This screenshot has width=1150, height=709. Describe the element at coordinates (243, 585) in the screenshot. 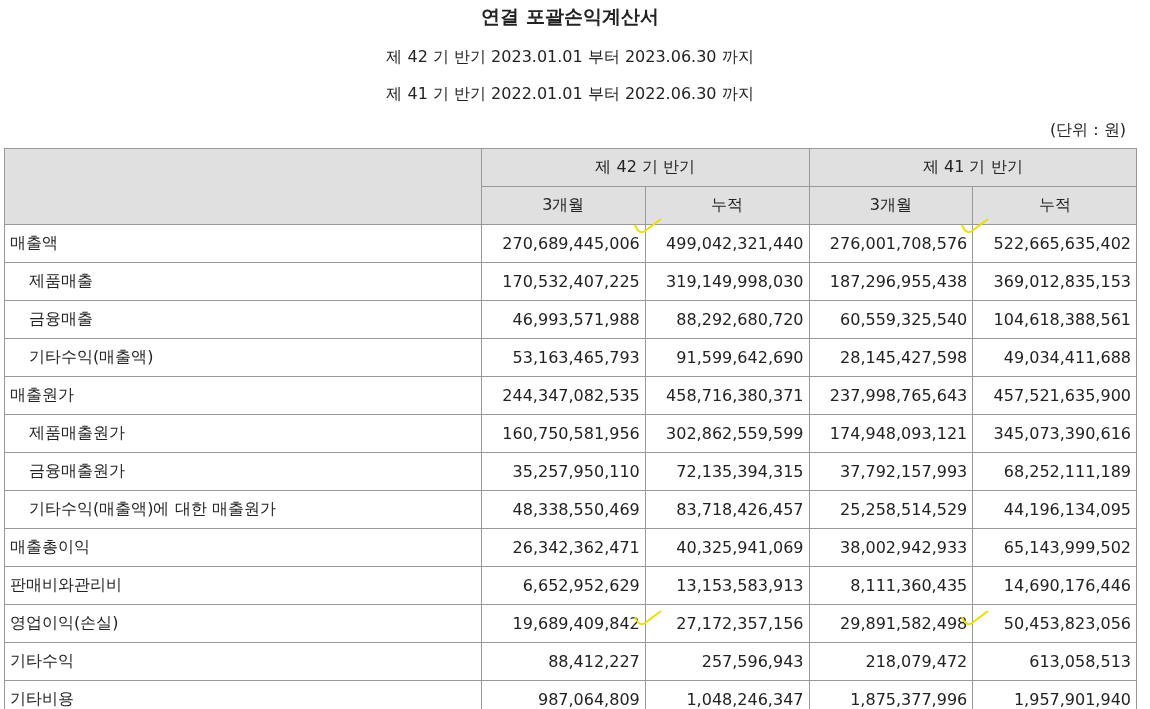

I see `row-label: 판매비와관리비` at that location.